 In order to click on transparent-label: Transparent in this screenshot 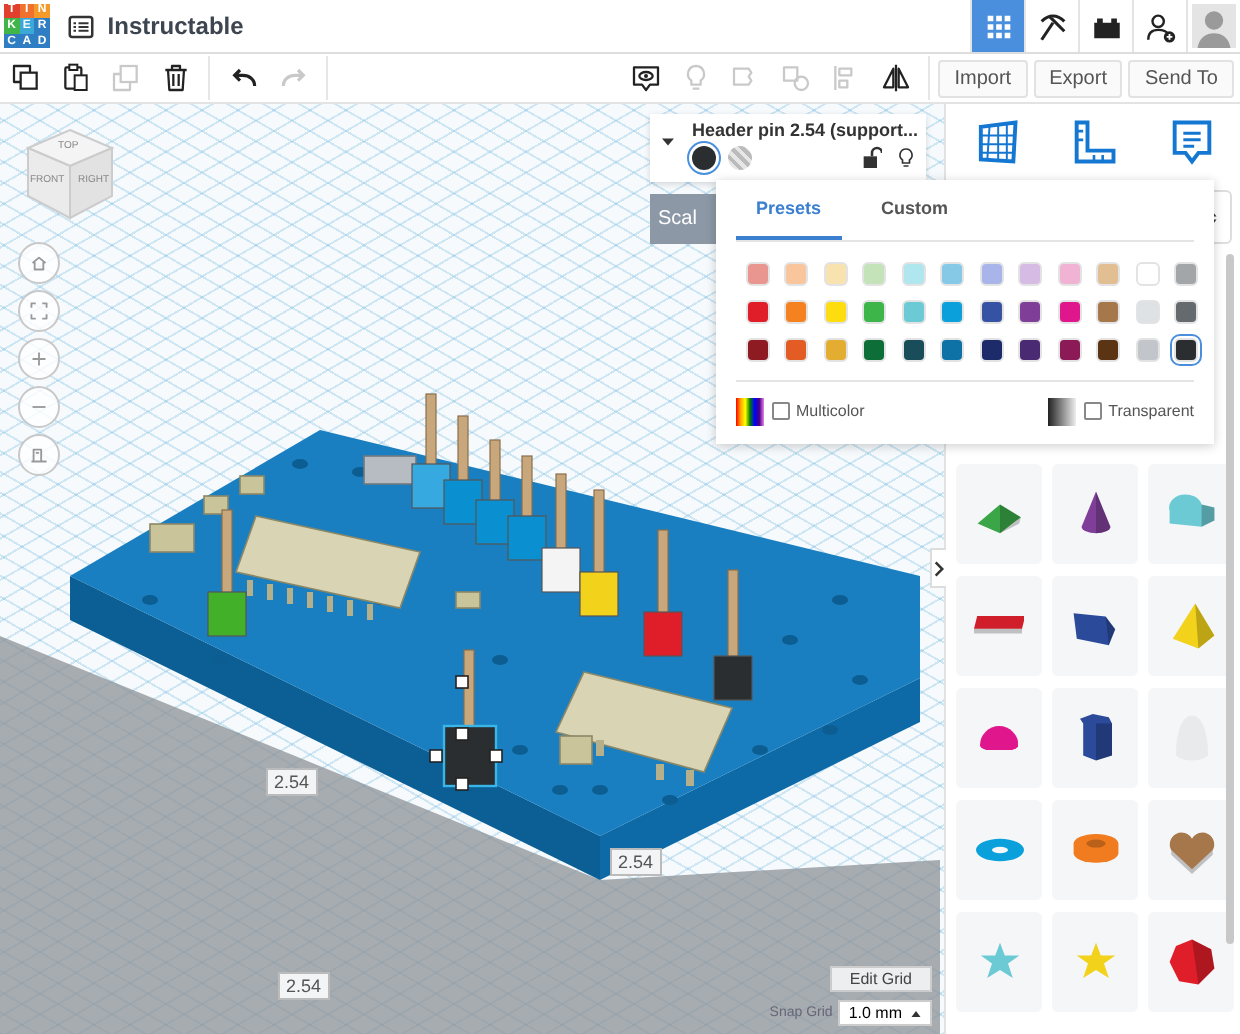, I will do `click(1151, 411)`.